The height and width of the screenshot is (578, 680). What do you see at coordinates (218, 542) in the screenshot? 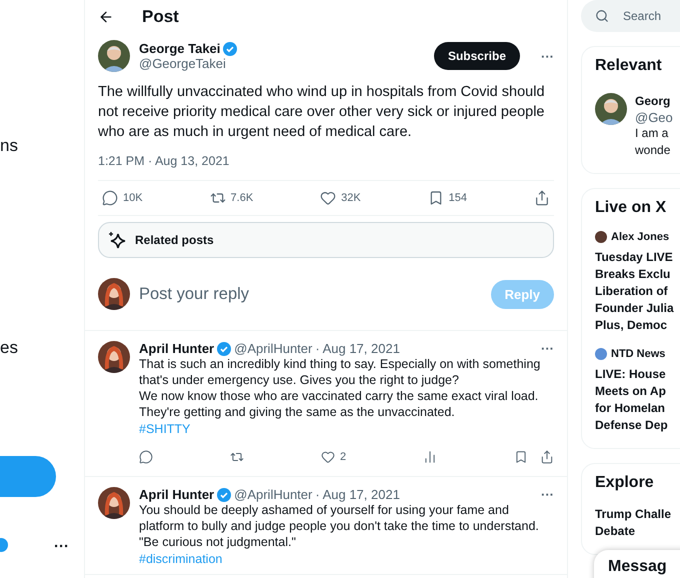
I see `reply-text: "Be curious not judgmental."` at bounding box center [218, 542].